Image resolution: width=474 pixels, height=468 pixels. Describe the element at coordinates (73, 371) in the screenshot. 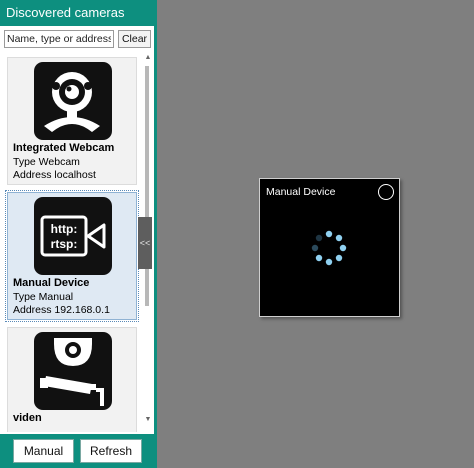

I see `security-camera-icon` at that location.